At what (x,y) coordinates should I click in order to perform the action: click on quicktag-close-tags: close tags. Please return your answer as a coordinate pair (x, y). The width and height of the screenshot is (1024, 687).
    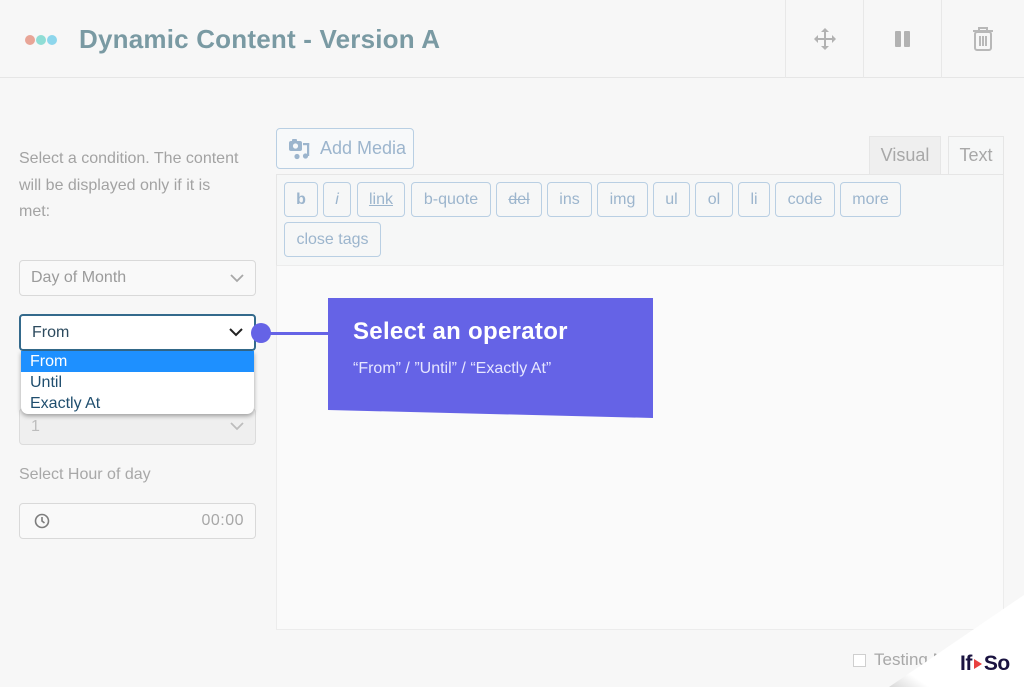
    Looking at the image, I should click on (332, 239).